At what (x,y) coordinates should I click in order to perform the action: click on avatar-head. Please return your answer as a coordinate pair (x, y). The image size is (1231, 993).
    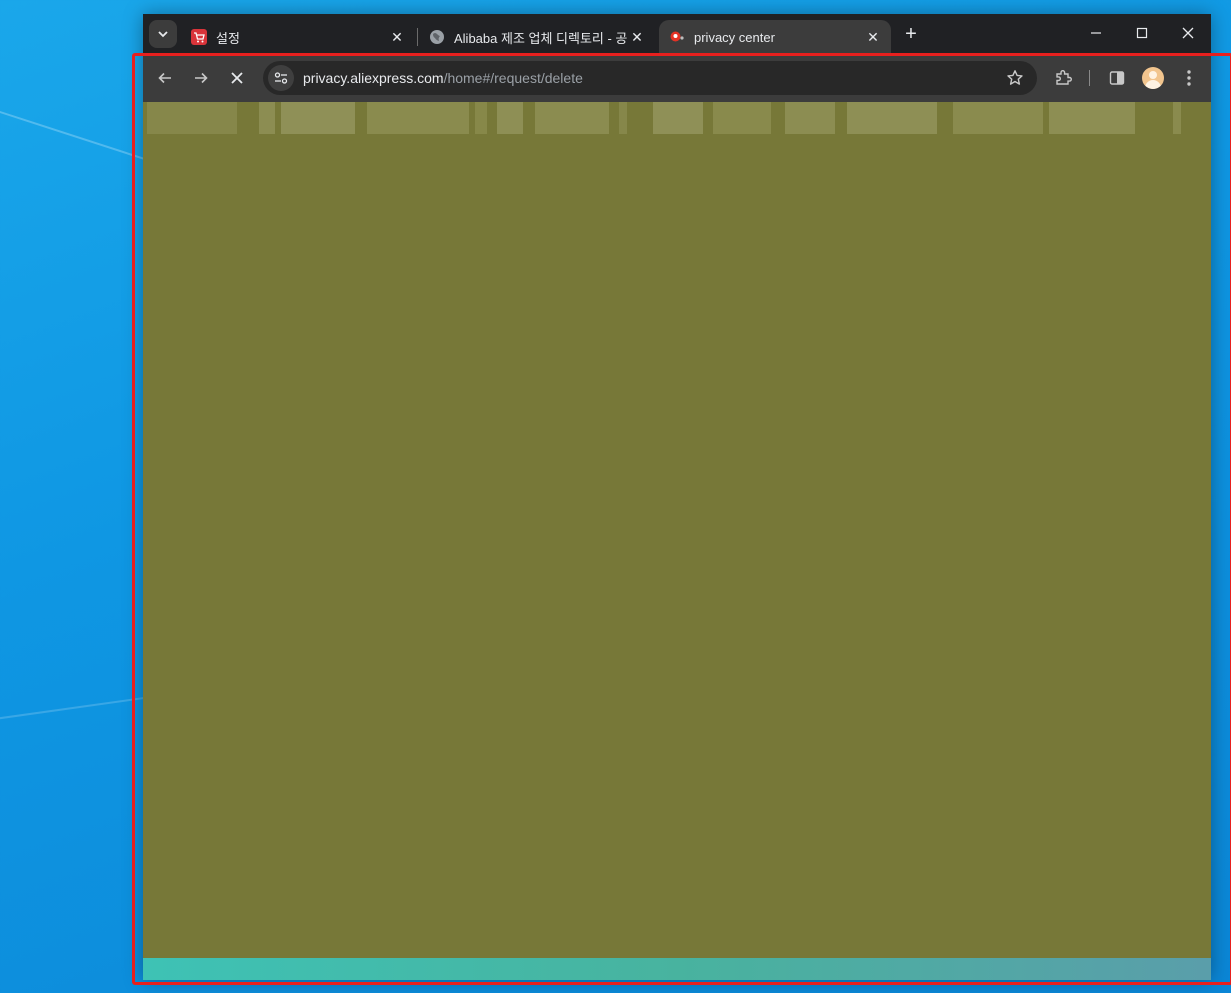
    Looking at the image, I should click on (1153, 75).